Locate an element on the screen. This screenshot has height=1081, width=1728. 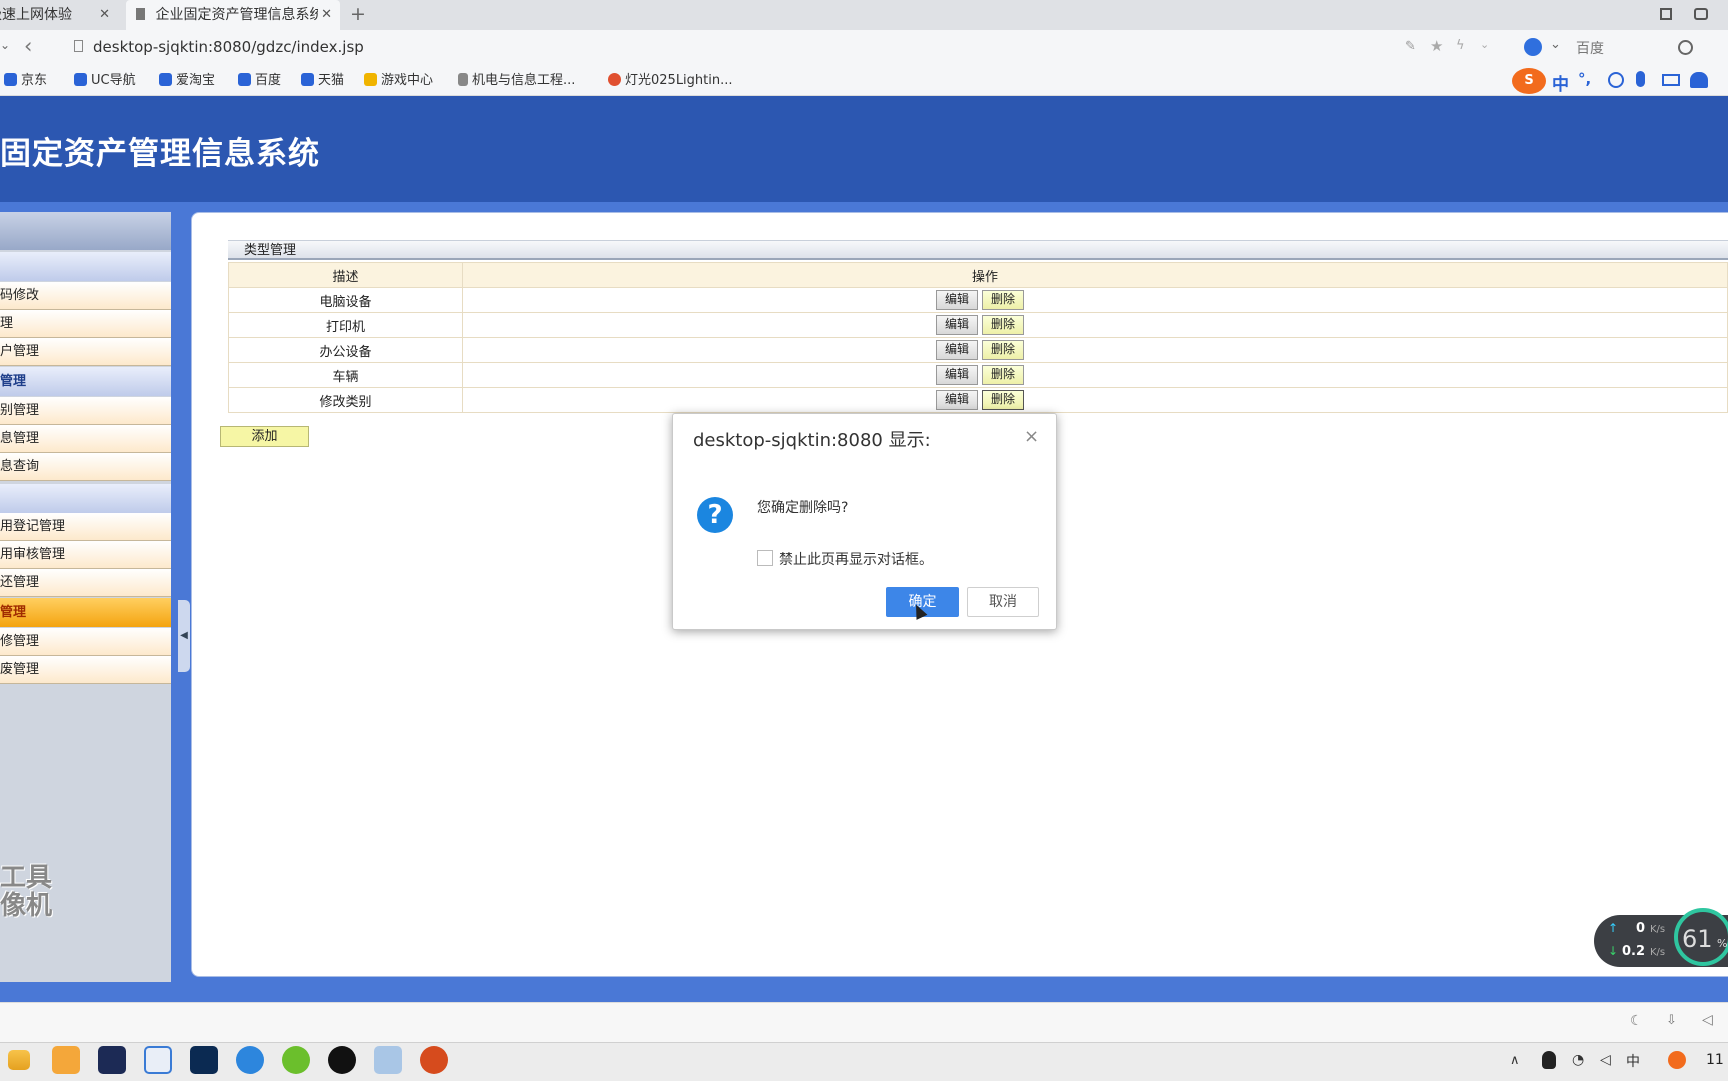
sogou-ime-icon: S is located at coordinates (1529, 81).